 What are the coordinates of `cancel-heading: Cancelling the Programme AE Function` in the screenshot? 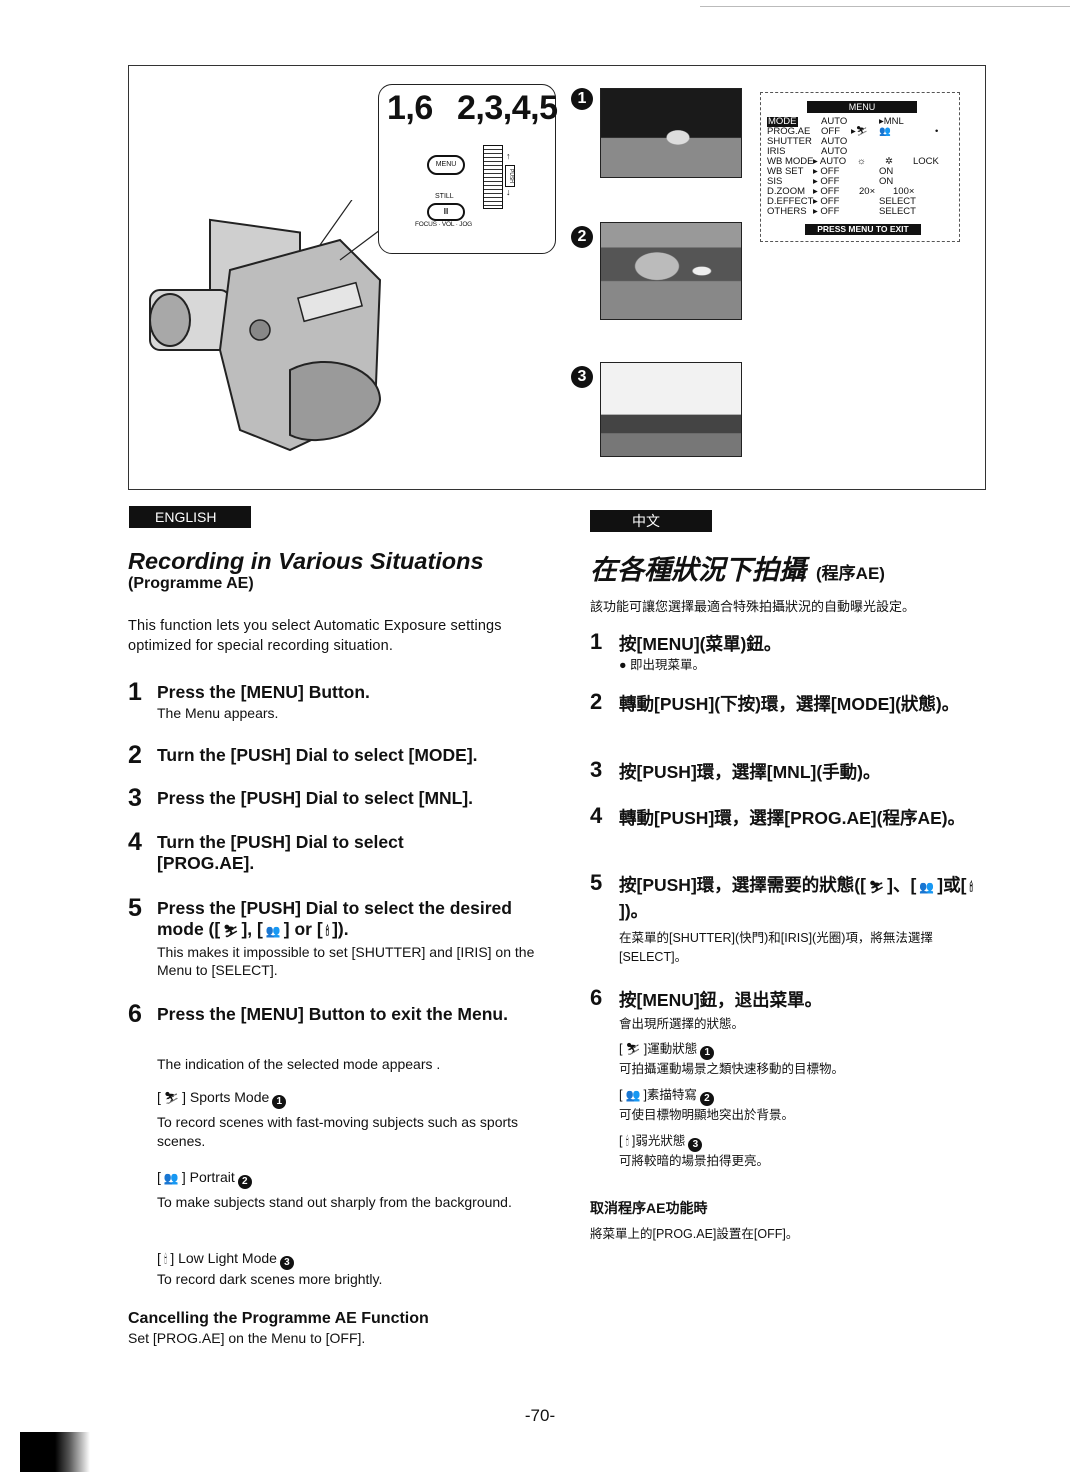 It's located at (278, 1318).